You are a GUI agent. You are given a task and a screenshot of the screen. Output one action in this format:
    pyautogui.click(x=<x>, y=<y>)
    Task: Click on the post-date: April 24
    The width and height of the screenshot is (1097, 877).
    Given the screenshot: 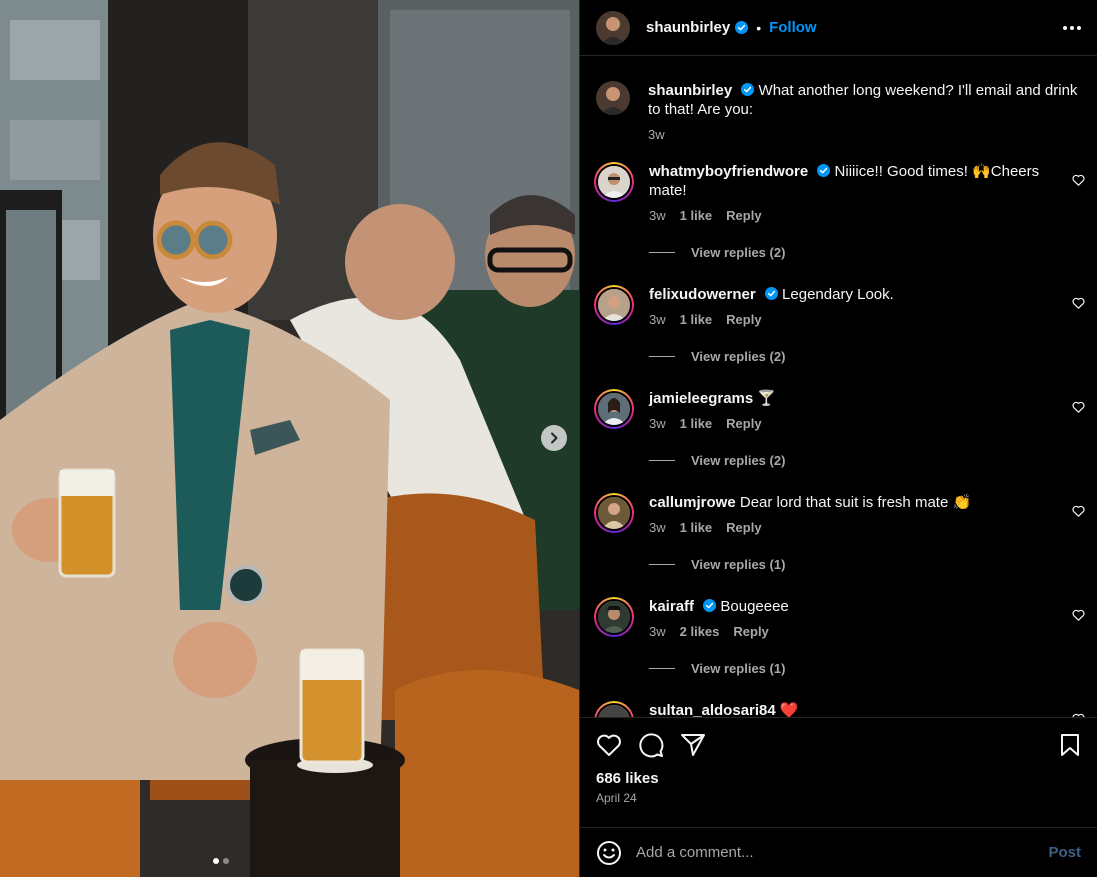 What is the action you would take?
    pyautogui.click(x=616, y=798)
    